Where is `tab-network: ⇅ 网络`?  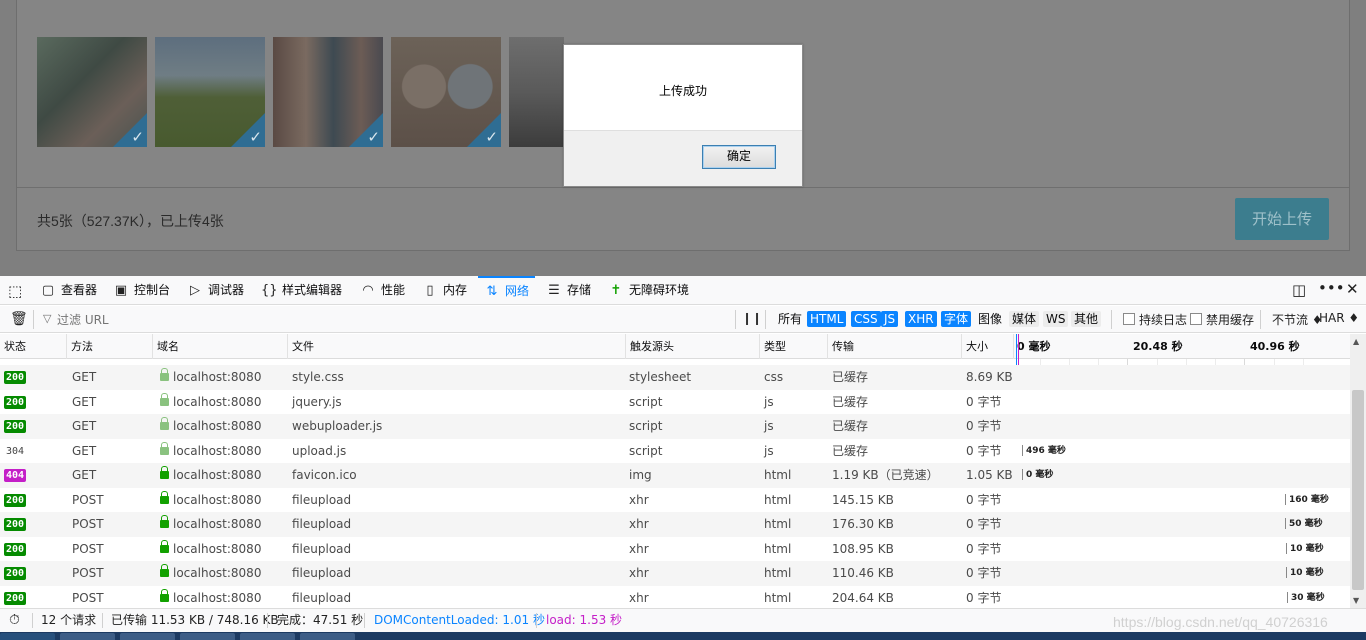
tab-network: ⇅ 网络 is located at coordinates (507, 290).